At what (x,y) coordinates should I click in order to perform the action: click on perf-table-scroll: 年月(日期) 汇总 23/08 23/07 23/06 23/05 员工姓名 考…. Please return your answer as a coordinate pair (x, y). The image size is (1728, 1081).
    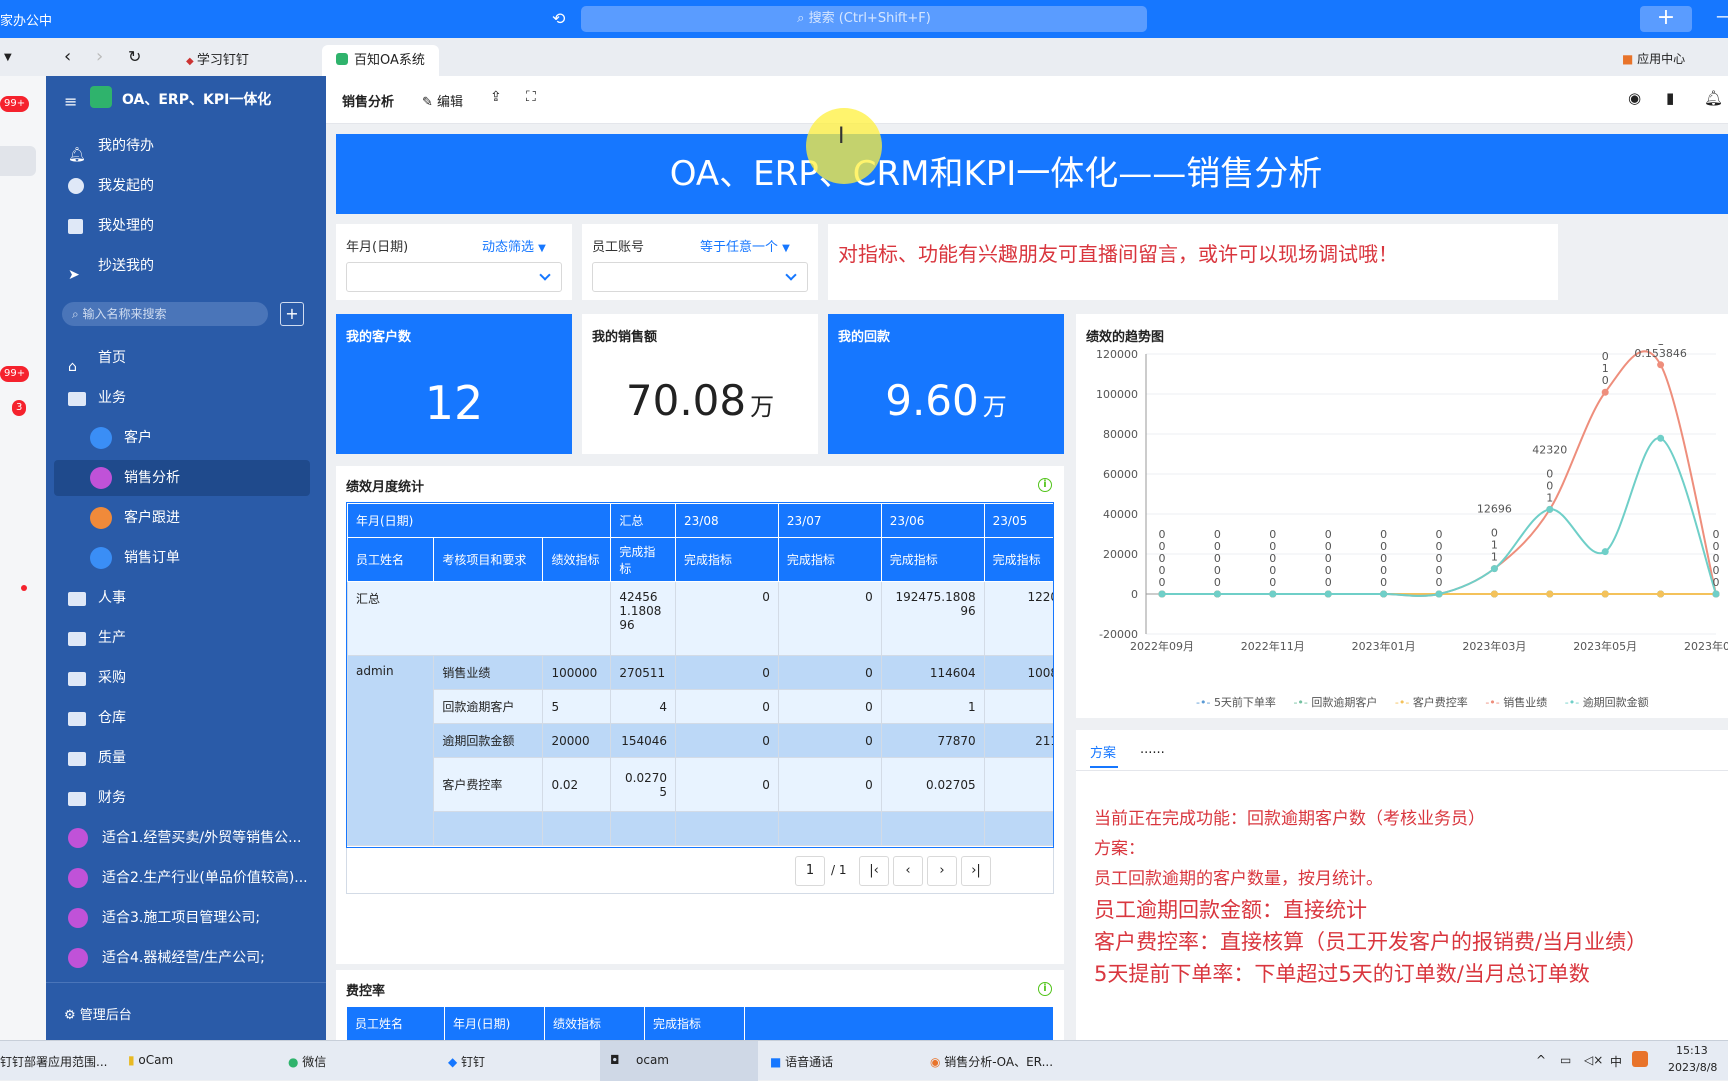
    Looking at the image, I should click on (700, 675).